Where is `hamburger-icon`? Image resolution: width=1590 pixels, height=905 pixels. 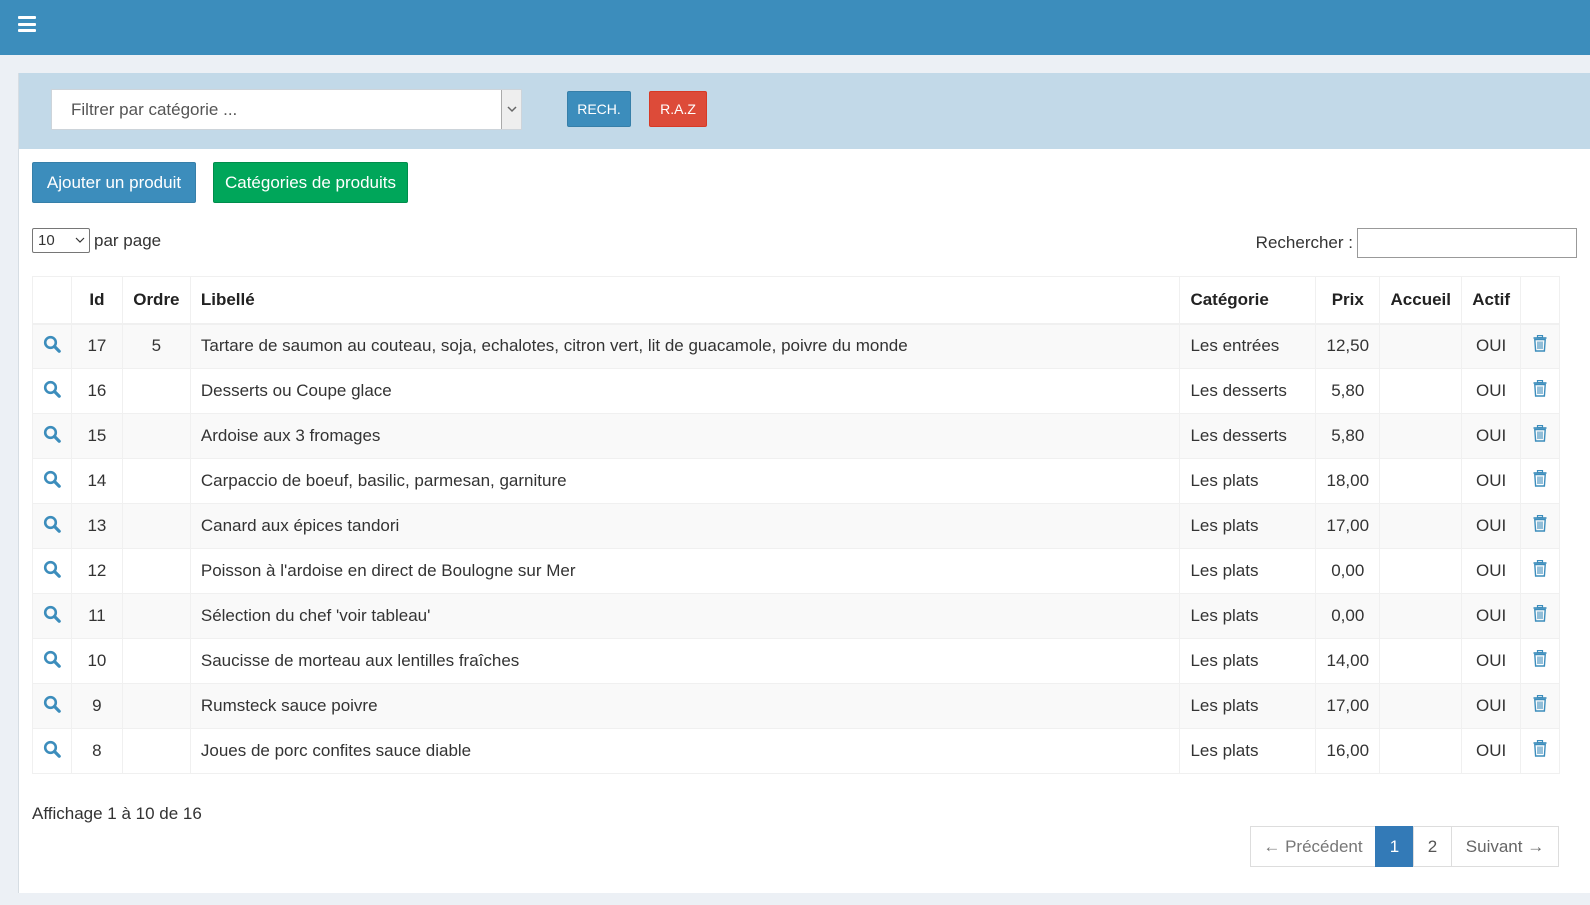 hamburger-icon is located at coordinates (27, 24).